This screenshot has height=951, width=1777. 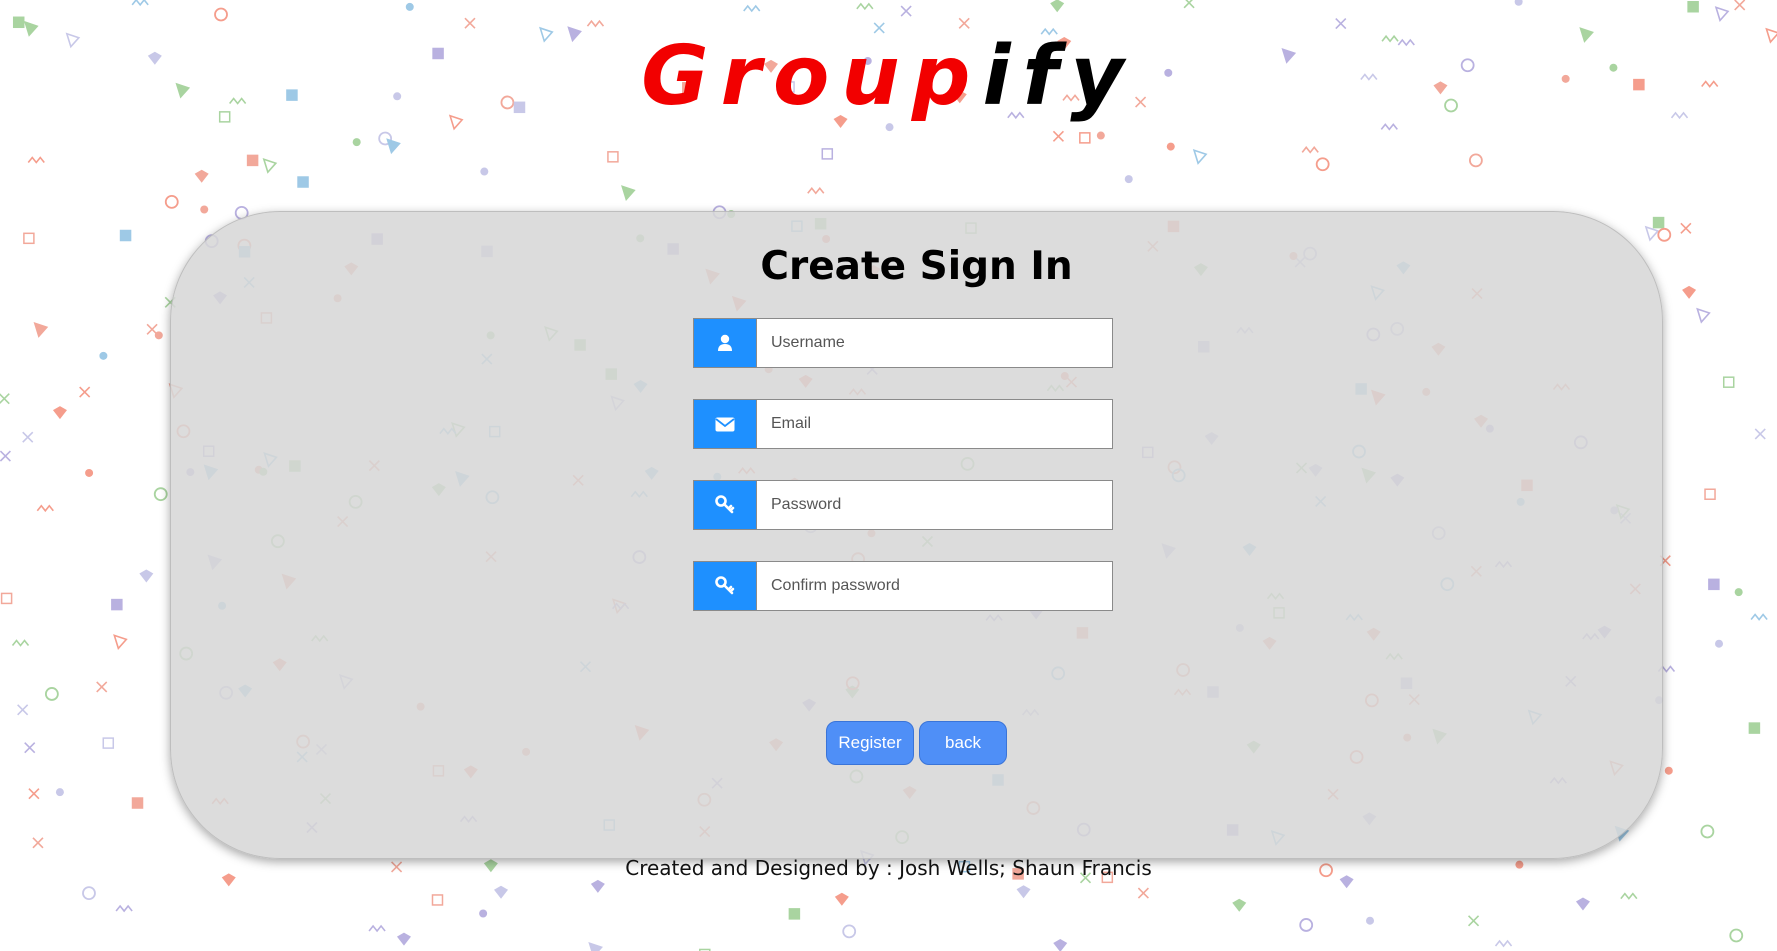 I want to click on back-button: back, so click(x=963, y=743).